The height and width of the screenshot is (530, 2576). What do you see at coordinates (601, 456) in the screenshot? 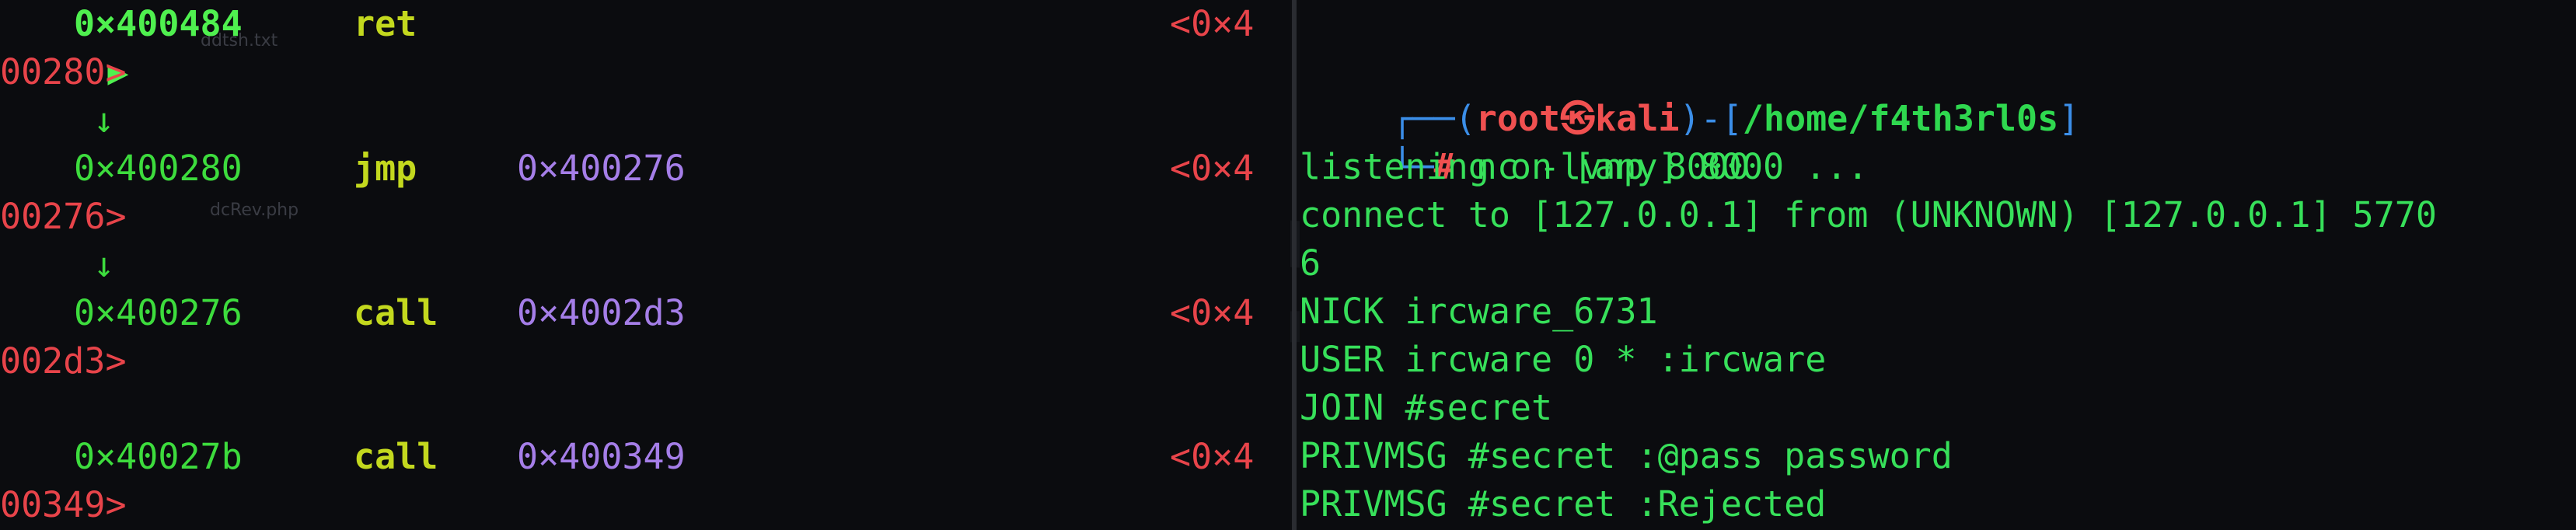
I see `instruction-operand: 0×400349` at bounding box center [601, 456].